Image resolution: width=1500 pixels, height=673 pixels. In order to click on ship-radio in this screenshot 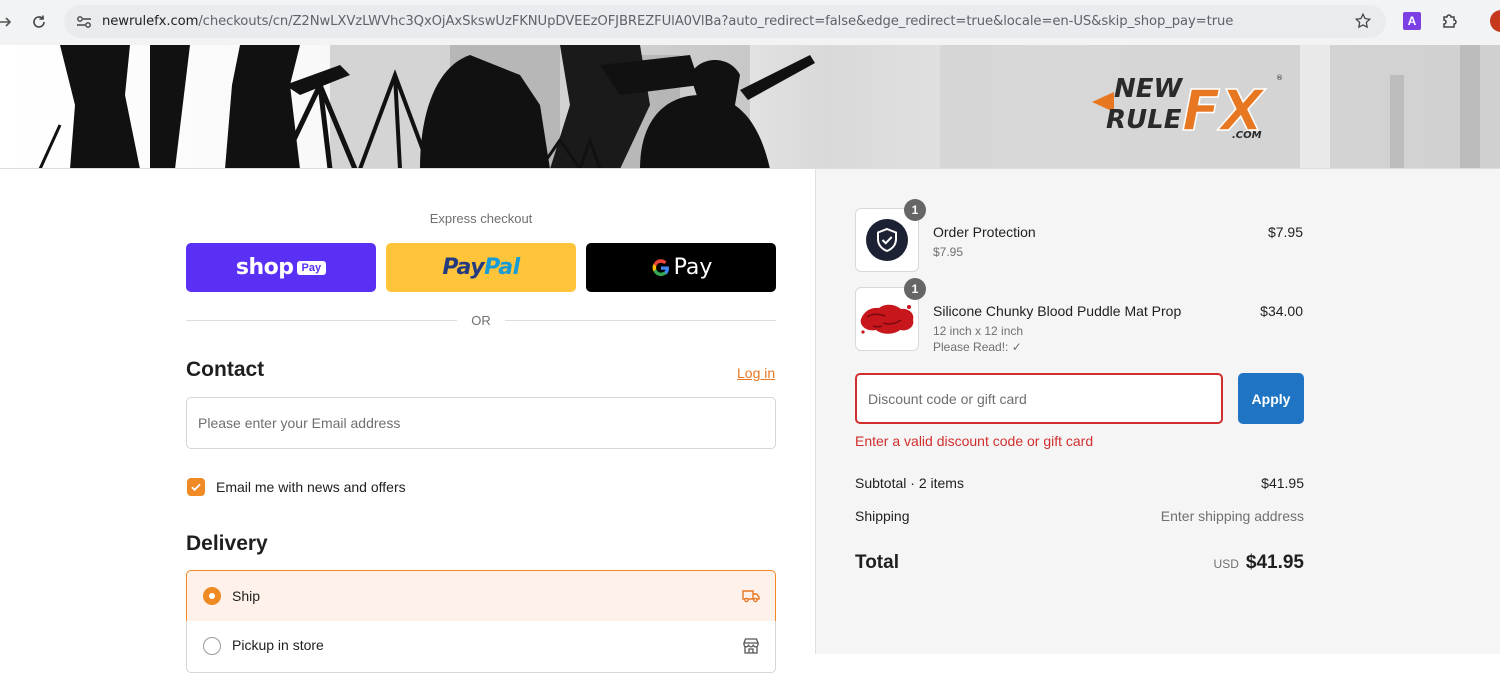, I will do `click(212, 596)`.